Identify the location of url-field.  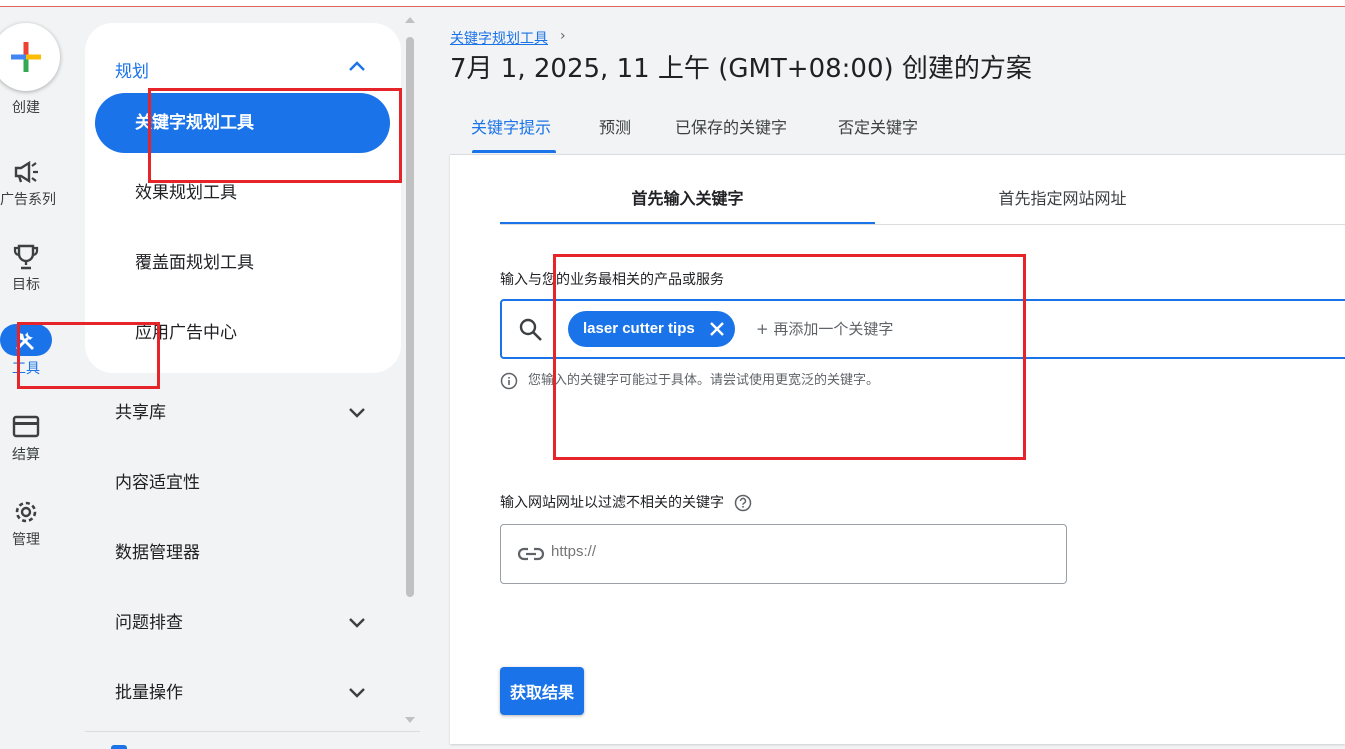
(783, 554).